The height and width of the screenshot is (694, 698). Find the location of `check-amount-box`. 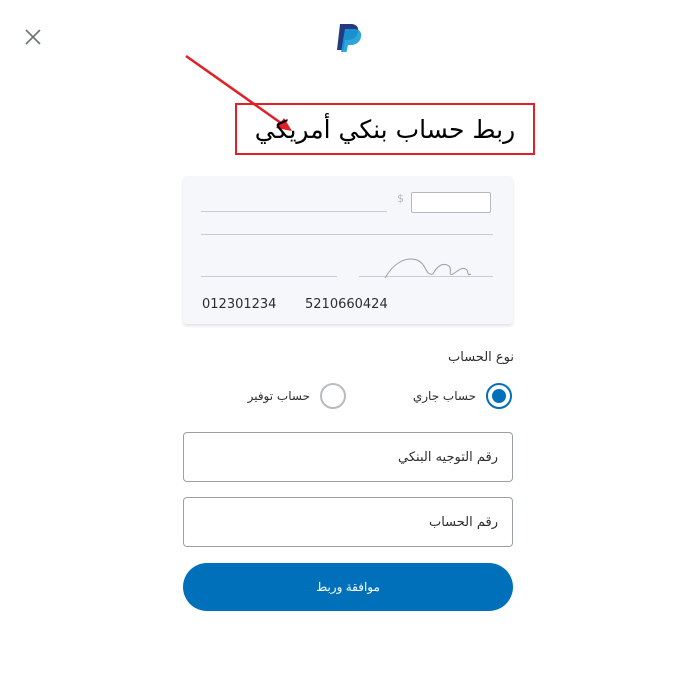

check-amount-box is located at coordinates (451, 202).